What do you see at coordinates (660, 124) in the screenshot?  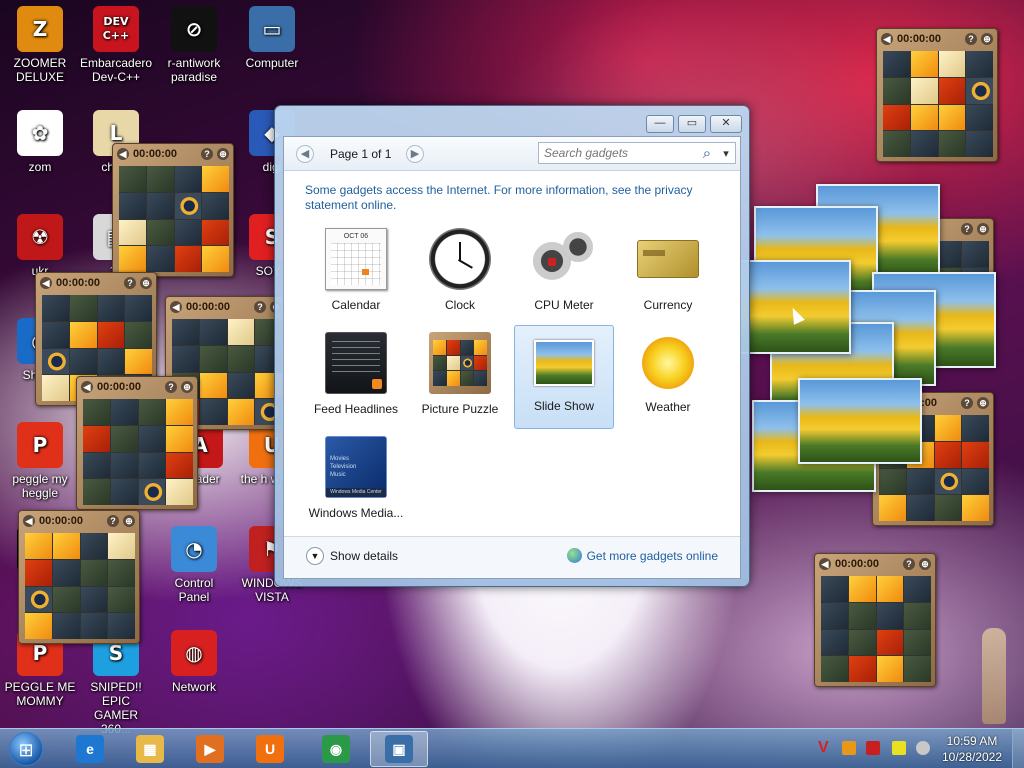 I see `minimize-button: —` at bounding box center [660, 124].